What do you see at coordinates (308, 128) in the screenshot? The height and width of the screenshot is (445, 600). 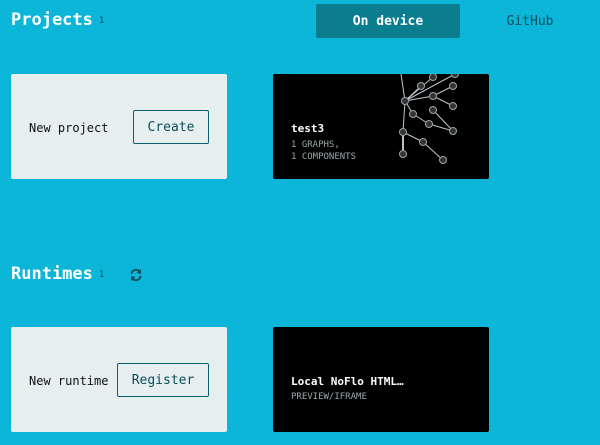 I see `project-name: test3` at bounding box center [308, 128].